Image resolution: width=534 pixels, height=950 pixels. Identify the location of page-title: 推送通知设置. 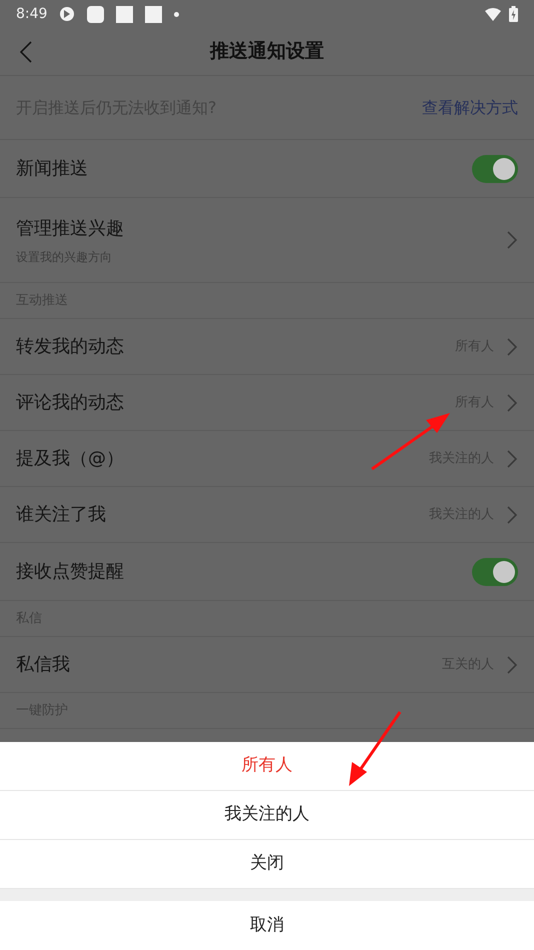
(267, 51).